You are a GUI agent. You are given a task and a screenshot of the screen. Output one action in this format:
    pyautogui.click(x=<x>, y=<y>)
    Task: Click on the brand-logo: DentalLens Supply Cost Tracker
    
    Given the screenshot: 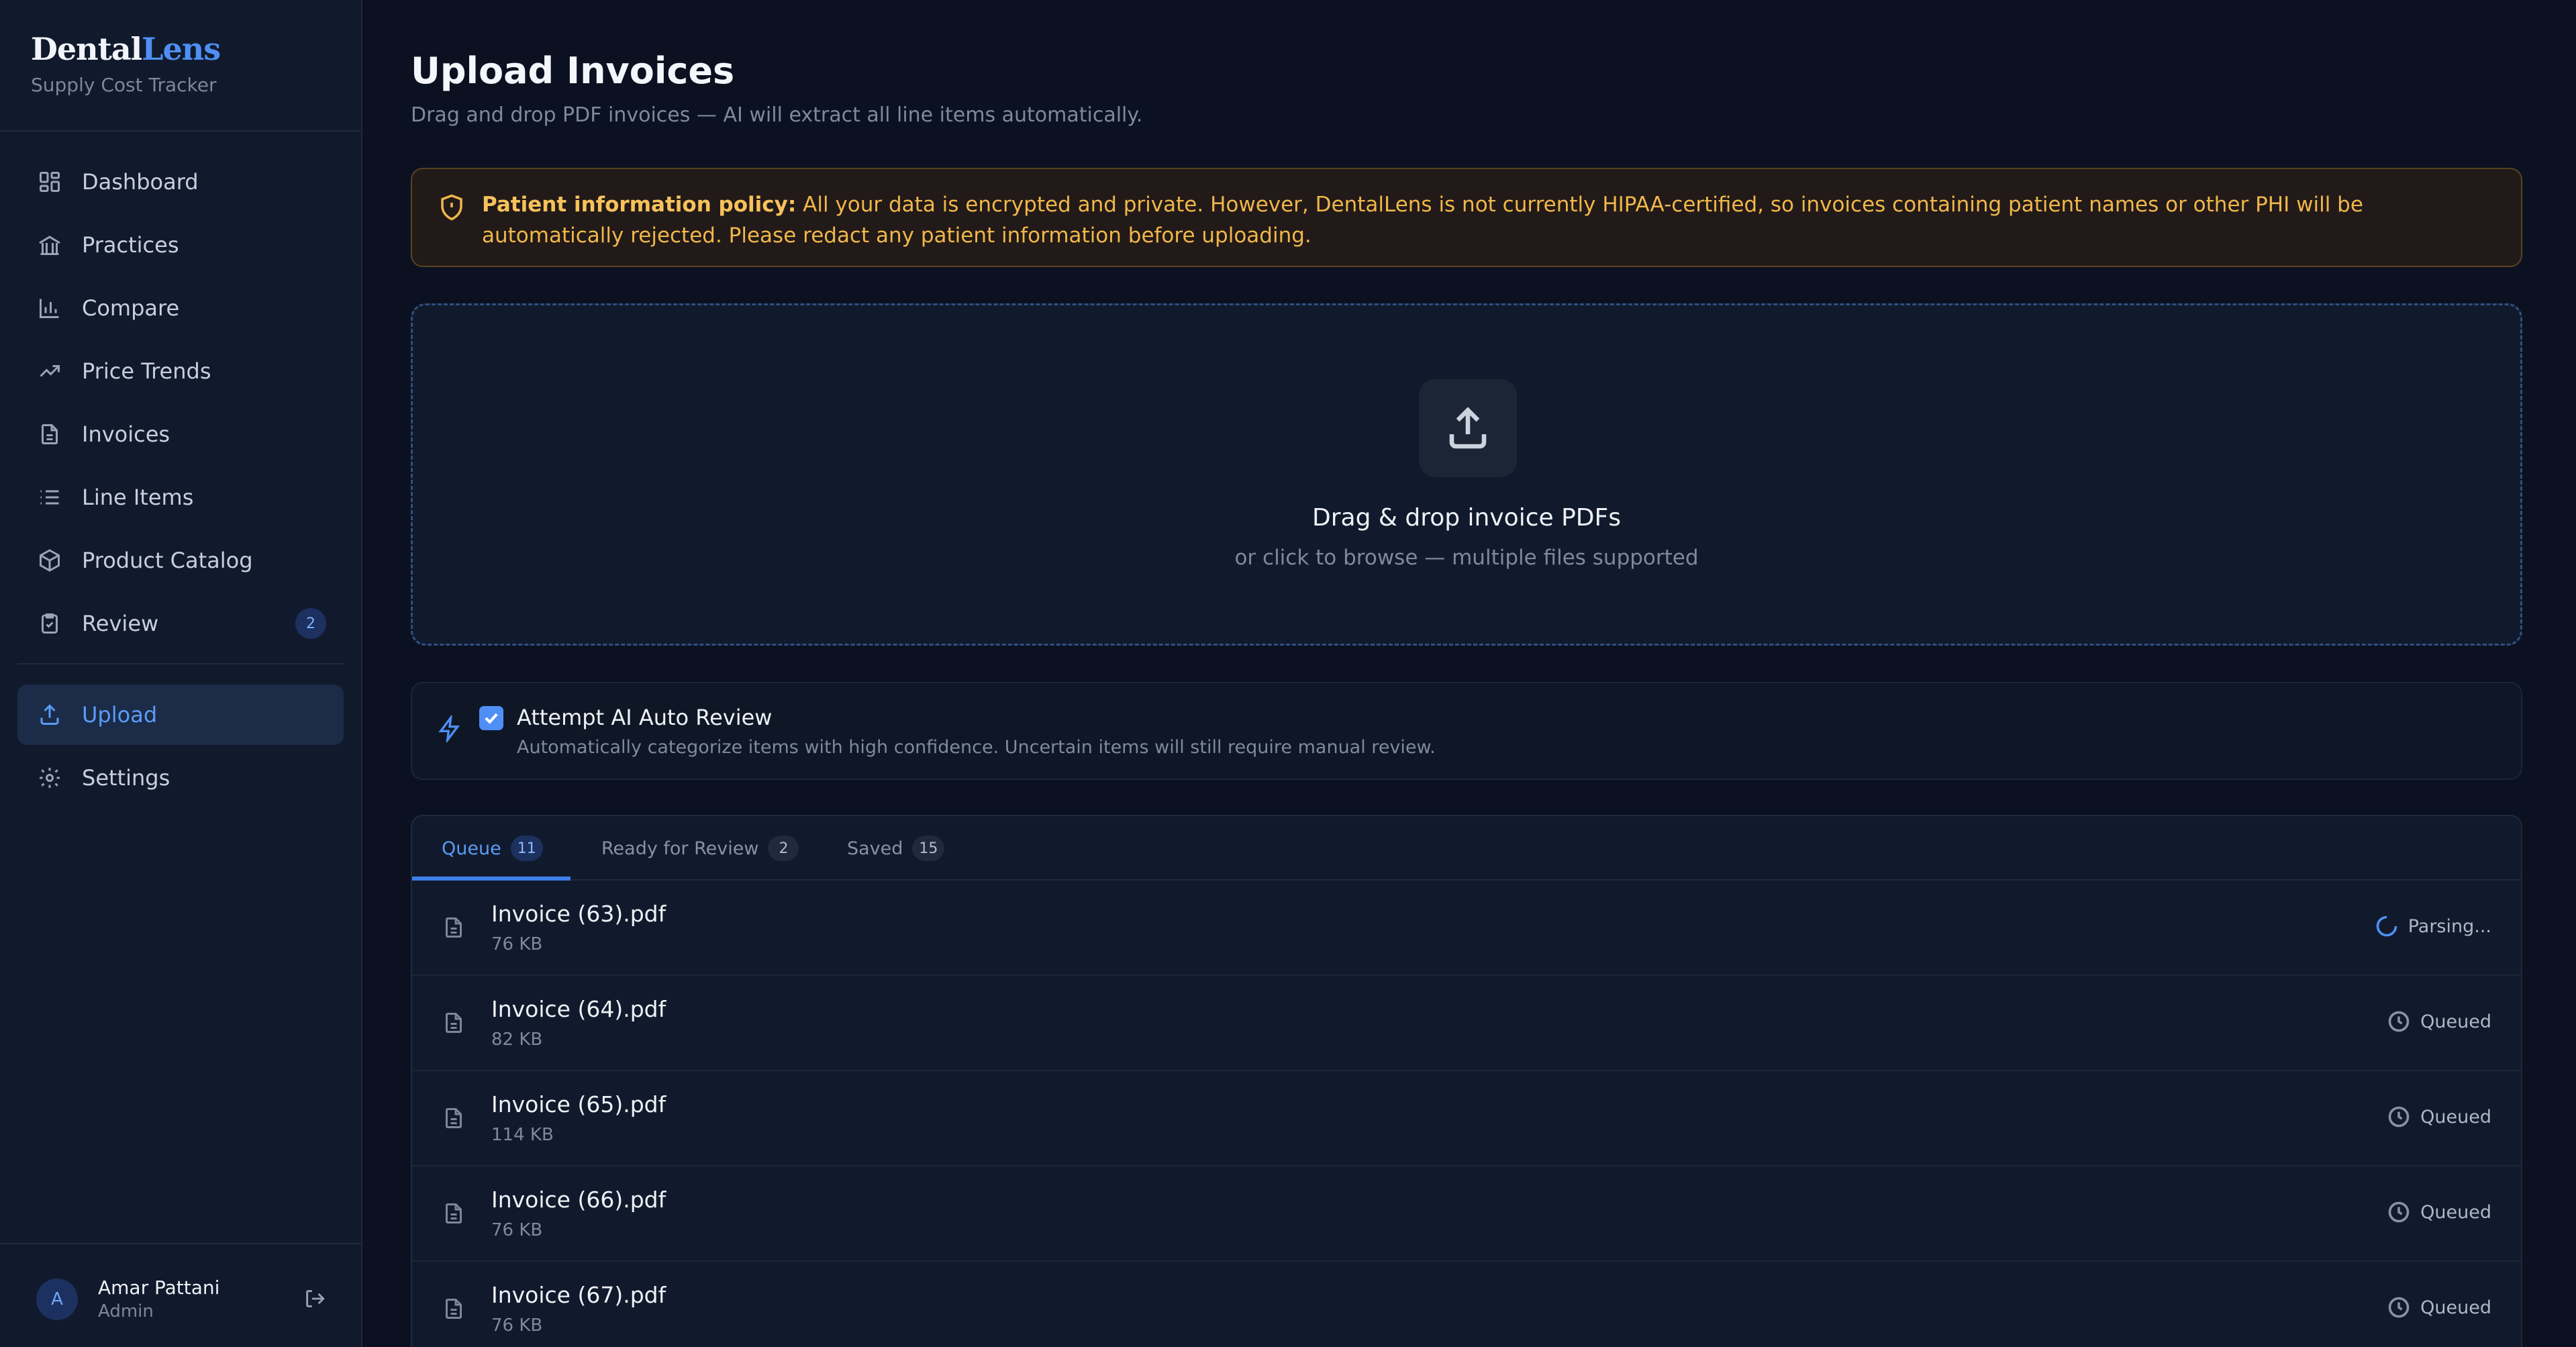 What is the action you would take?
    pyautogui.click(x=126, y=63)
    